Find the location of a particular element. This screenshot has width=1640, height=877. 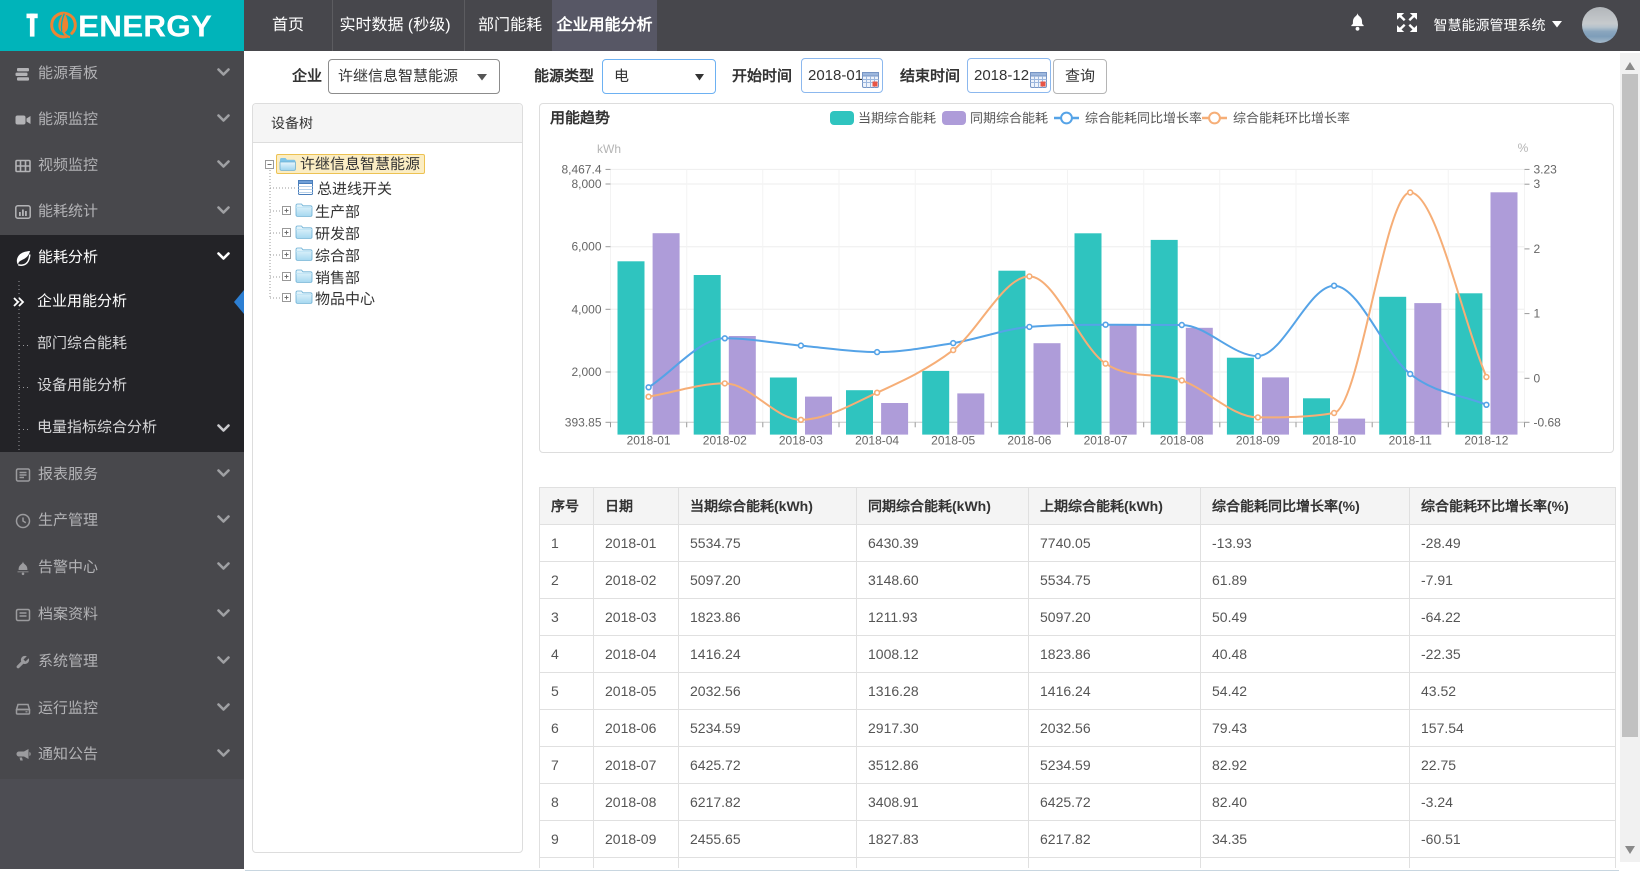

svg-text: 8,467.4 is located at coordinates (581, 169).